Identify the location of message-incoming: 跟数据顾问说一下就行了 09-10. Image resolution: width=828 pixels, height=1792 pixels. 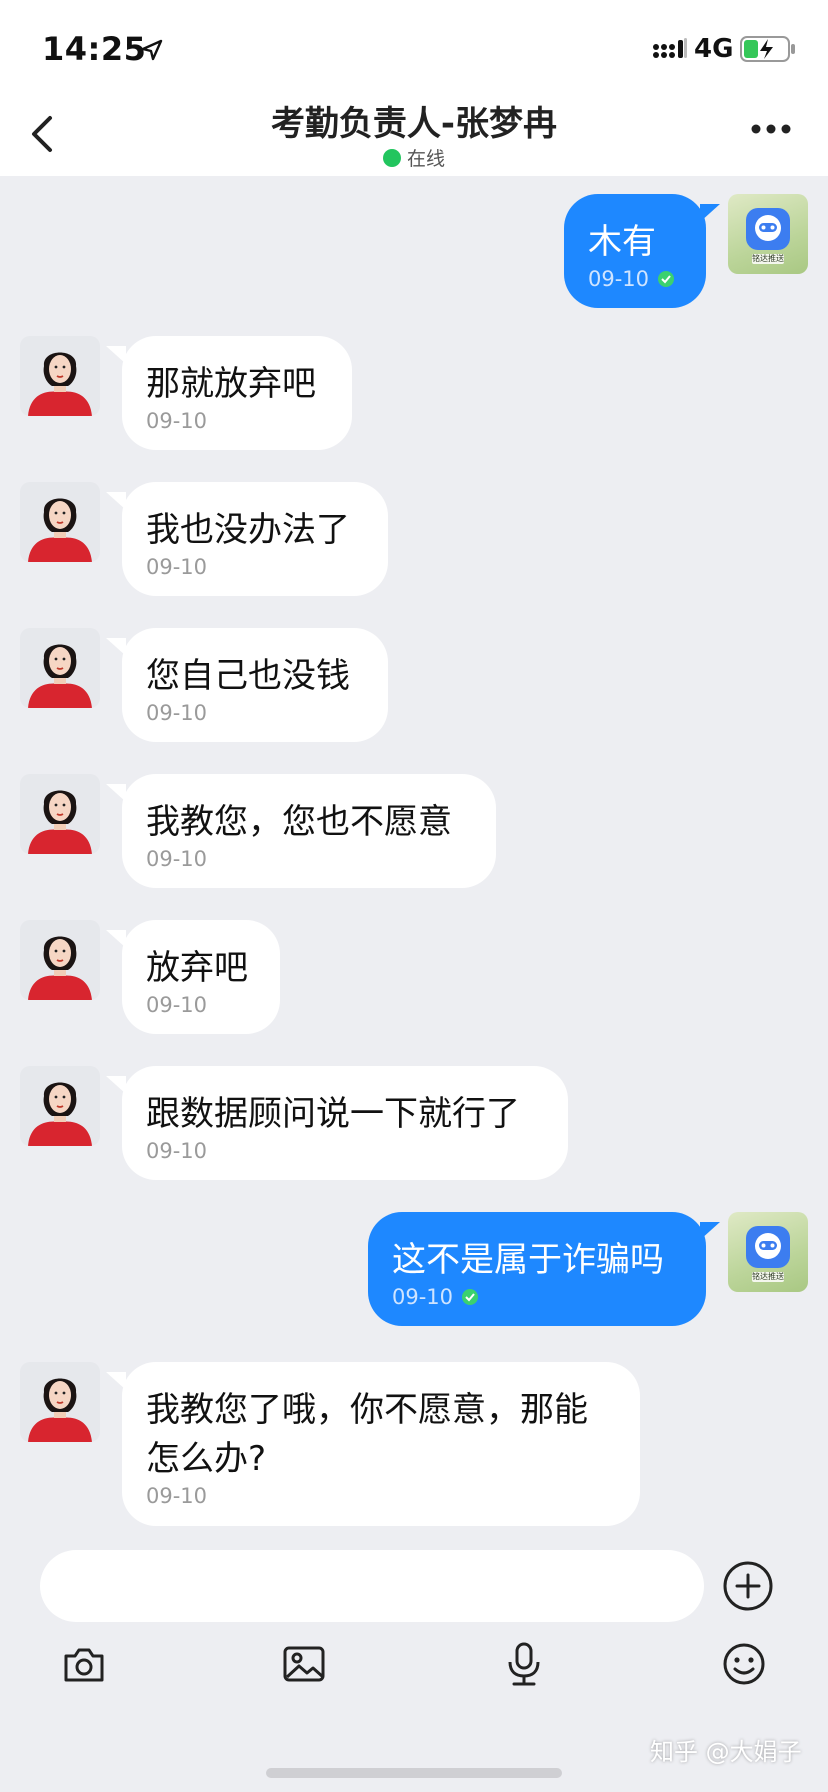
(414, 1126).